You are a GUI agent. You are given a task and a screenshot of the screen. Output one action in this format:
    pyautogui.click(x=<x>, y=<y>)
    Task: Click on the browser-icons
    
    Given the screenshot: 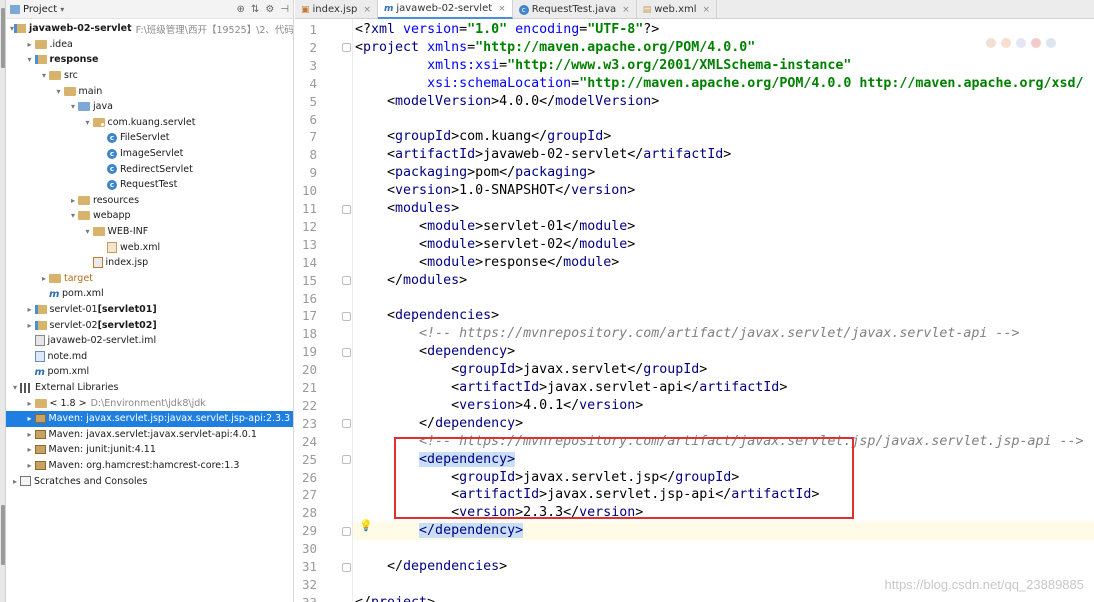 What is the action you would take?
    pyautogui.click(x=1021, y=43)
    